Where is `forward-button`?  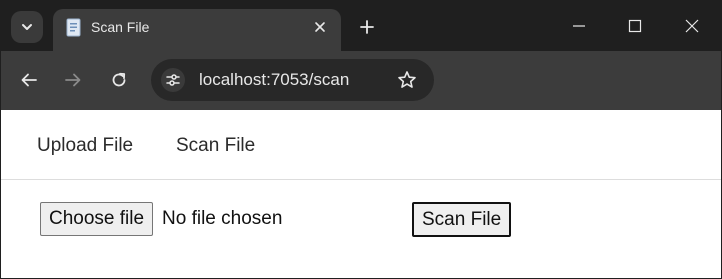
forward-button is located at coordinates (73, 80).